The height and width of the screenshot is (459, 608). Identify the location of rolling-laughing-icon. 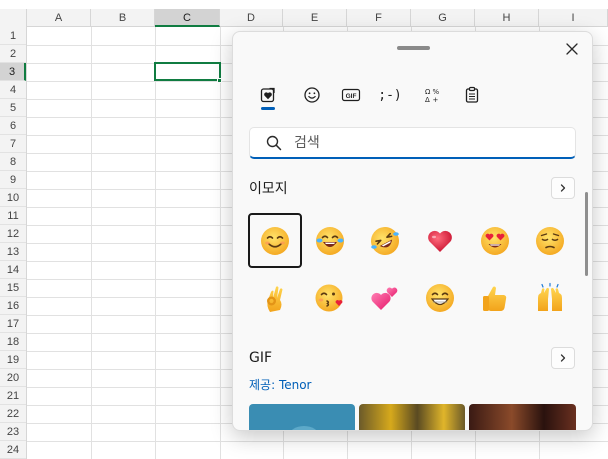
(385, 240).